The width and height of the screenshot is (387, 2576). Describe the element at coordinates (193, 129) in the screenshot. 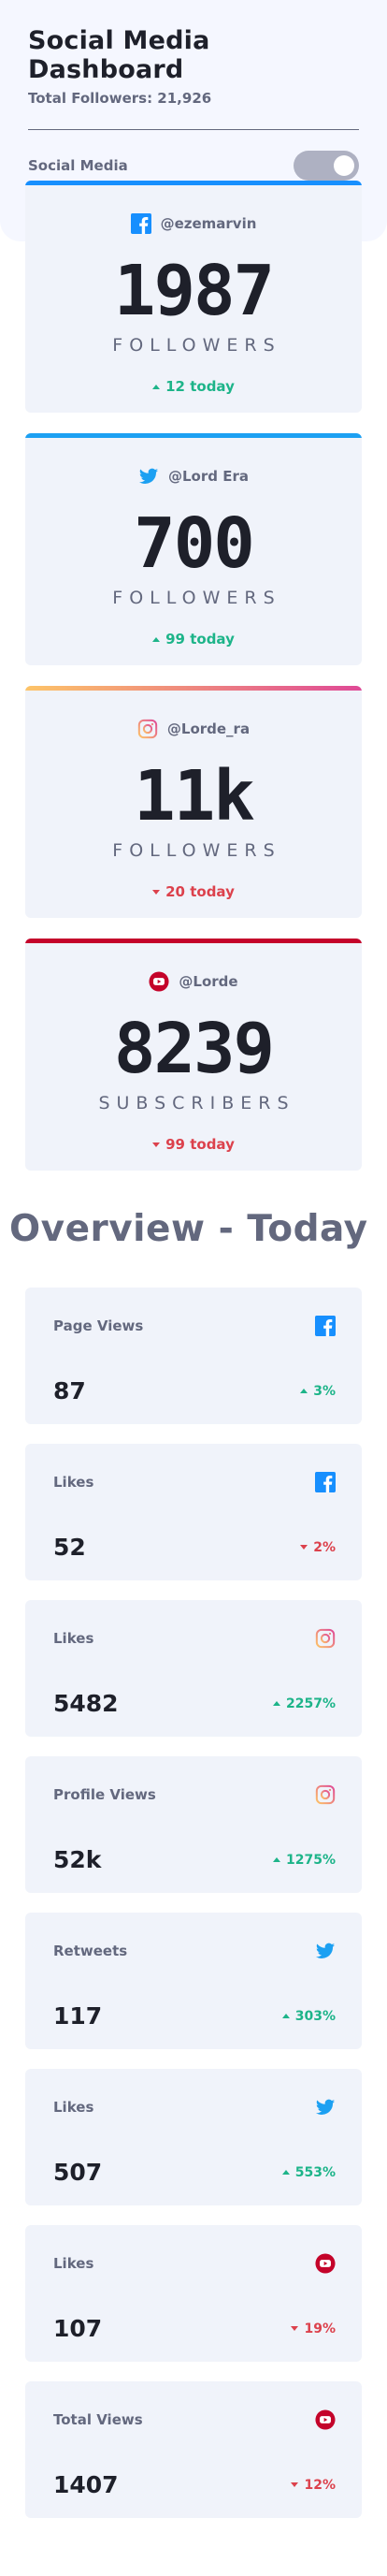

I see `header-divider` at that location.